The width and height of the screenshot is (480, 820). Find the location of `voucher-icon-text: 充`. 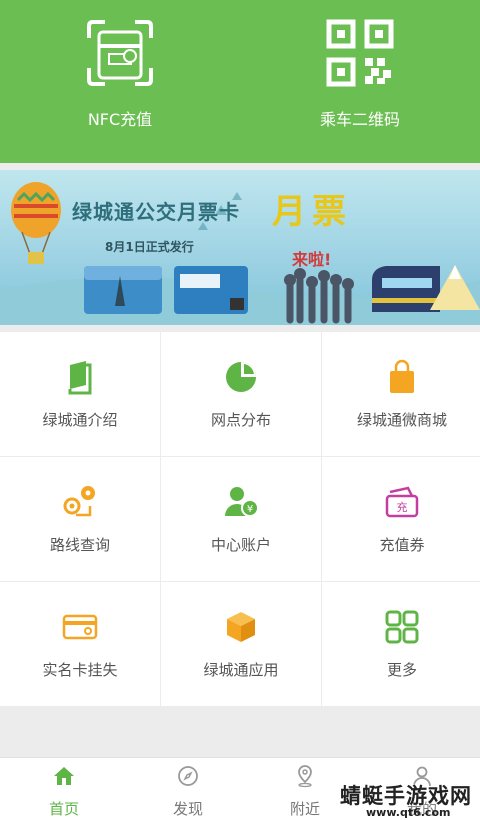

voucher-icon-text: 充 is located at coordinates (402, 507).